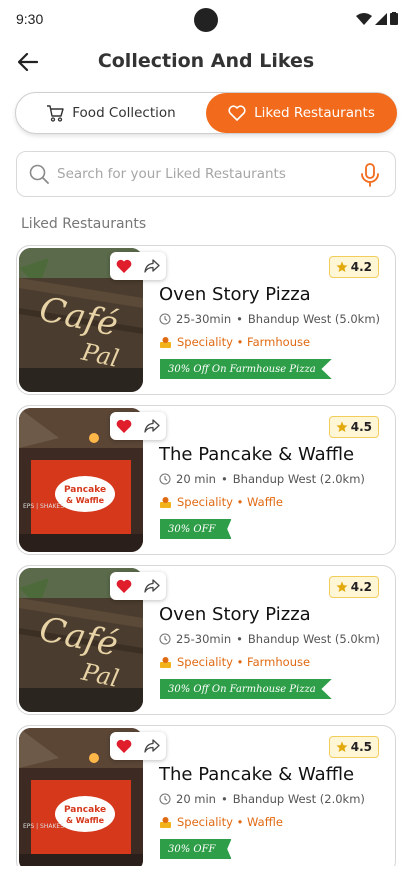  Describe the element at coordinates (55, 113) in the screenshot. I see `cart-icon` at that location.